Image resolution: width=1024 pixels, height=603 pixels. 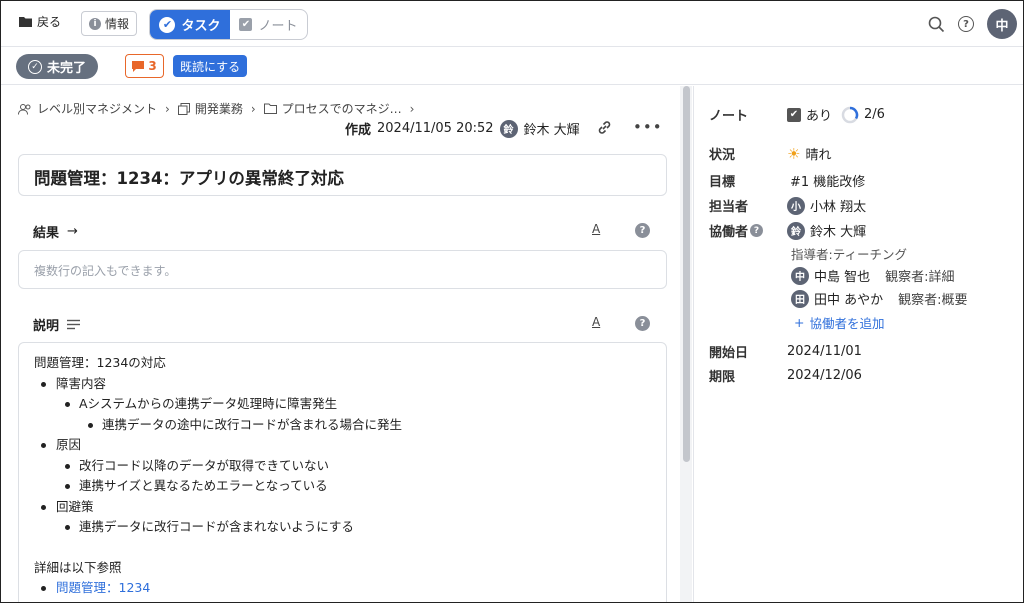 I want to click on tab-task: ✔ タスク, so click(x=190, y=24).